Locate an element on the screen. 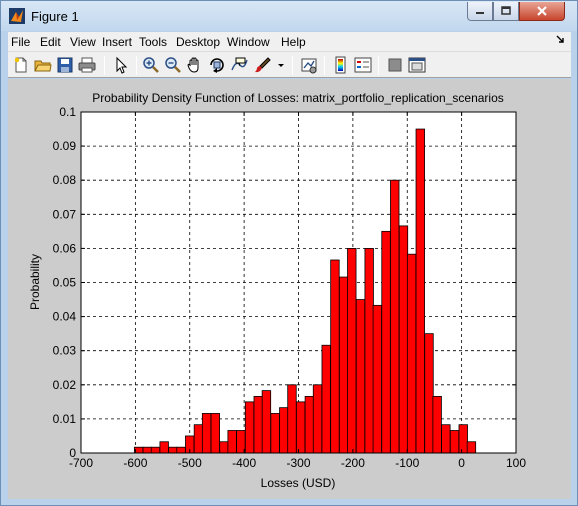 This screenshot has width=578, height=506. menu-insert: Insert is located at coordinates (117, 42).